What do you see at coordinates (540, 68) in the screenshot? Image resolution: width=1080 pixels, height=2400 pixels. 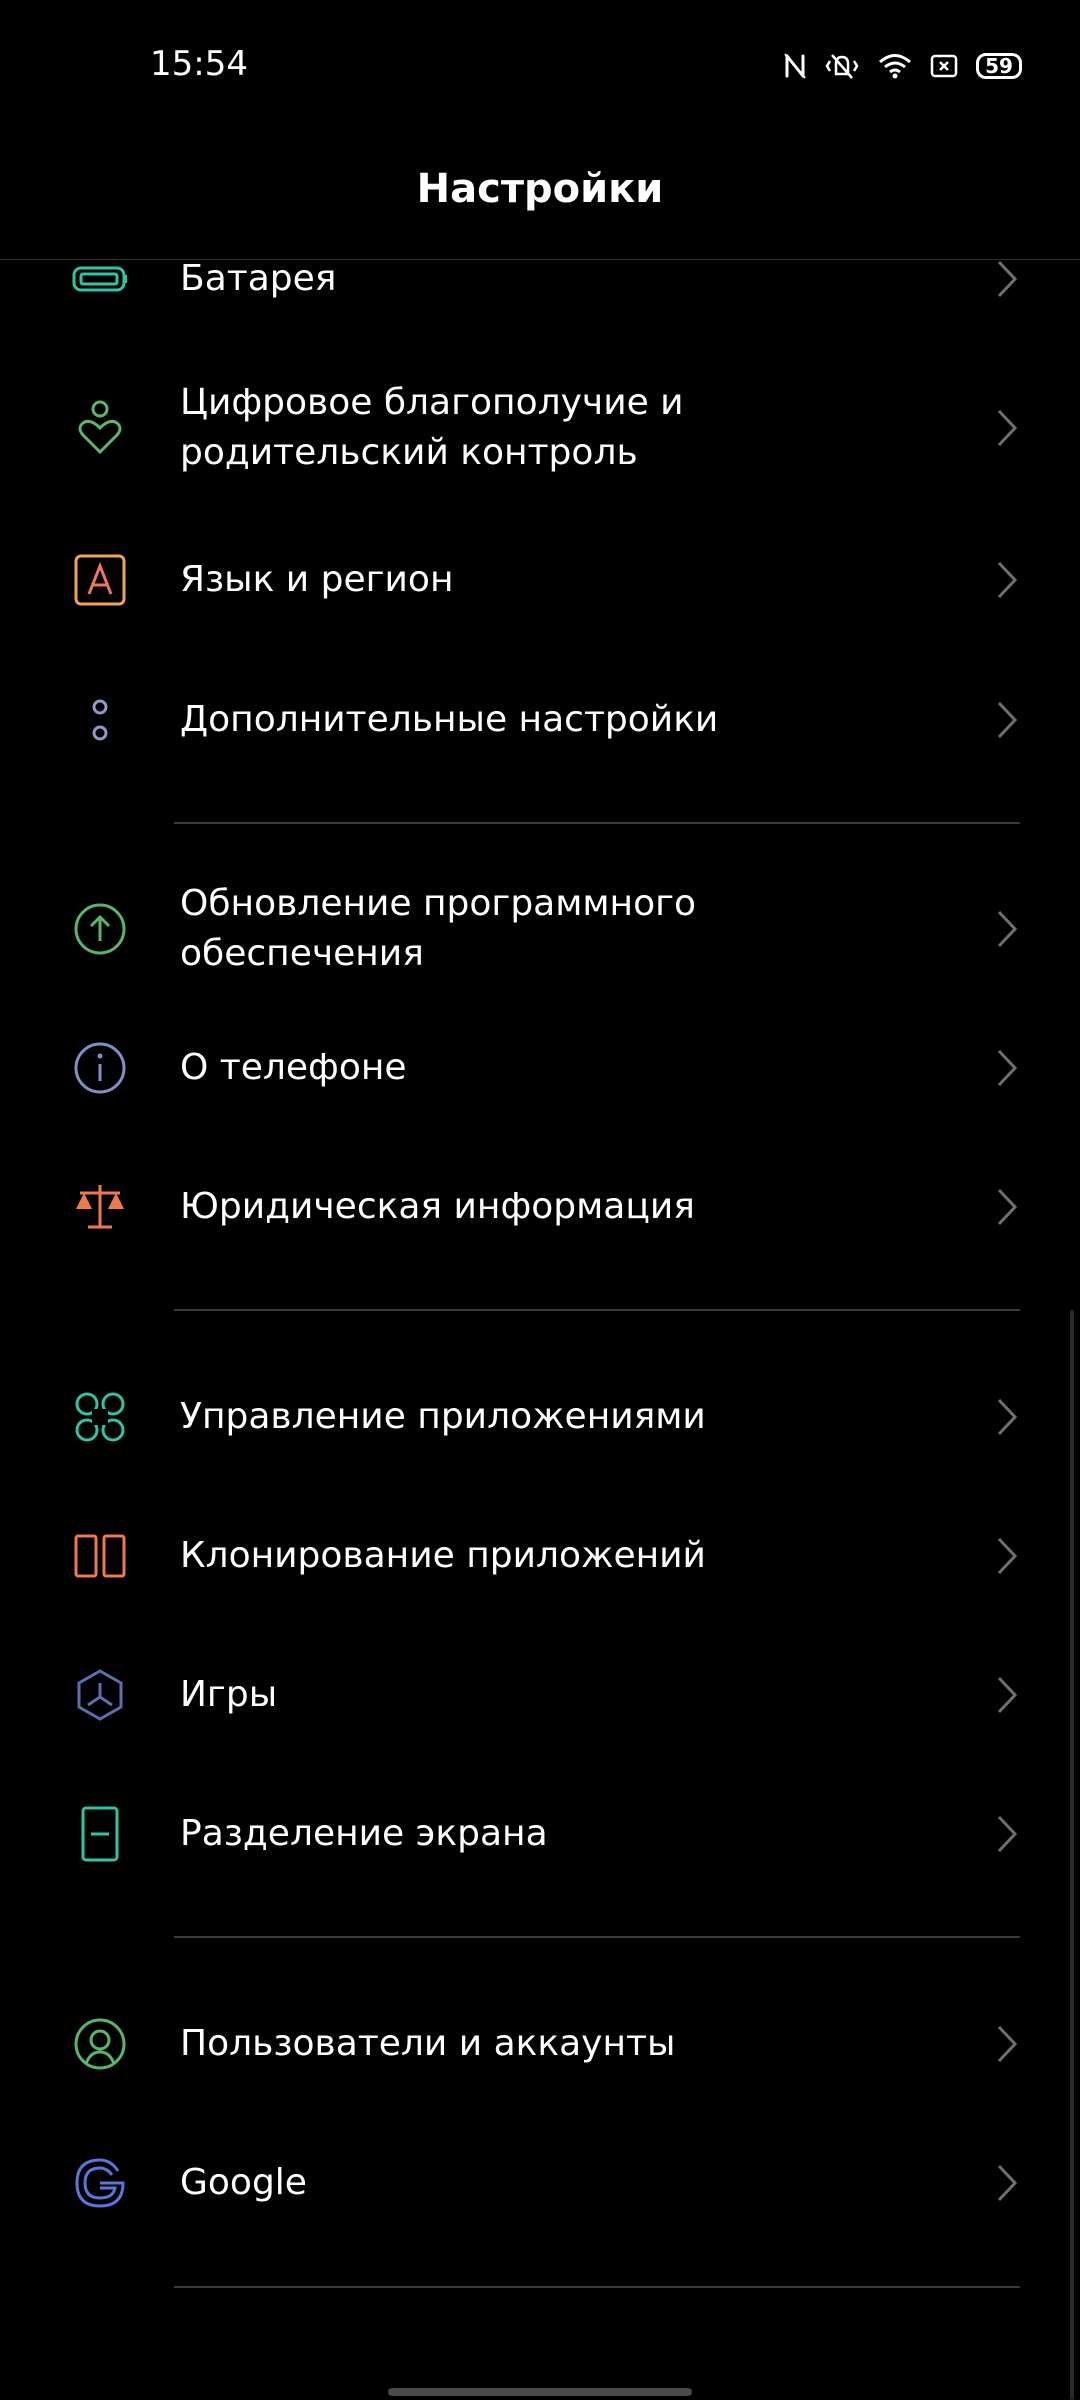 I see `status-bar: 15:54 59` at bounding box center [540, 68].